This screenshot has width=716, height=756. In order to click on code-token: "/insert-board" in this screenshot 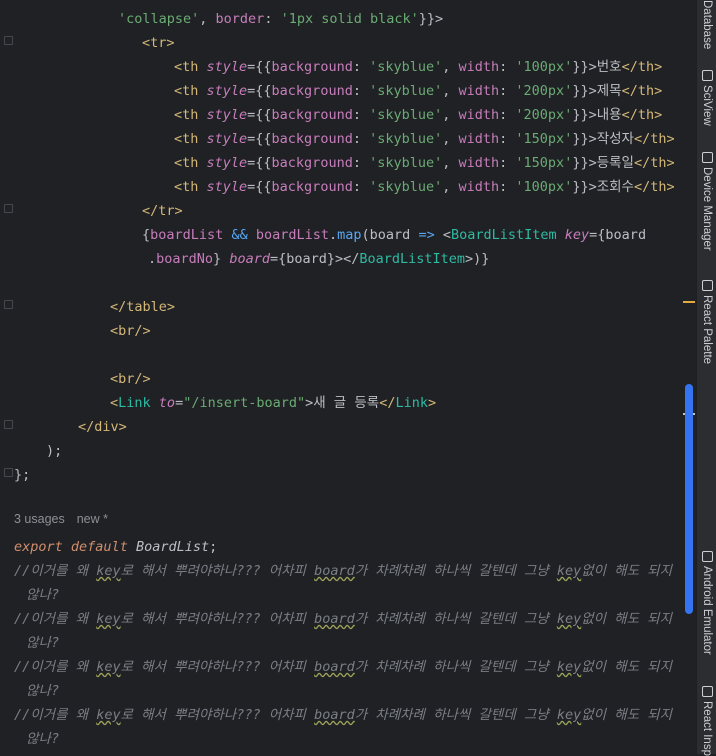, I will do `click(244, 403)`.